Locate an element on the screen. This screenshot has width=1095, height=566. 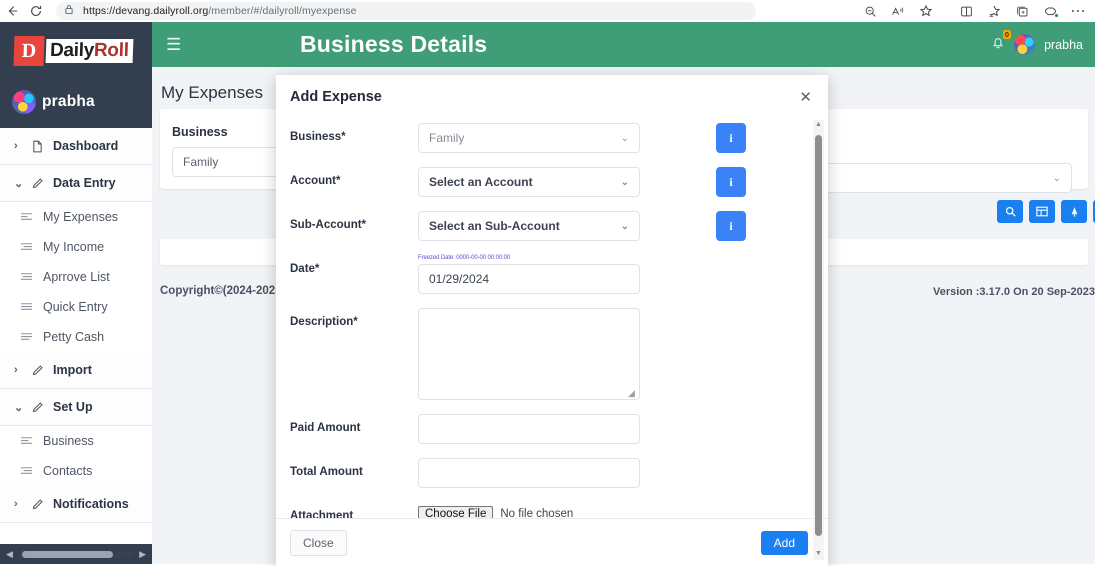
sidebar-group-dashboard: › Dashboard is located at coordinates (76, 146).